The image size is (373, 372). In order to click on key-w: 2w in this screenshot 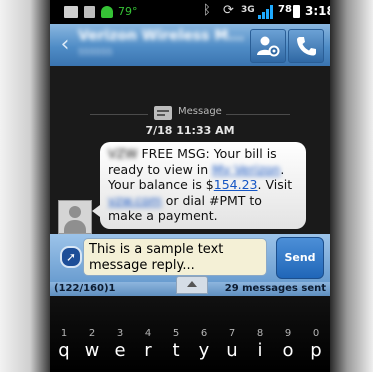, I will do `click(92, 349)`.